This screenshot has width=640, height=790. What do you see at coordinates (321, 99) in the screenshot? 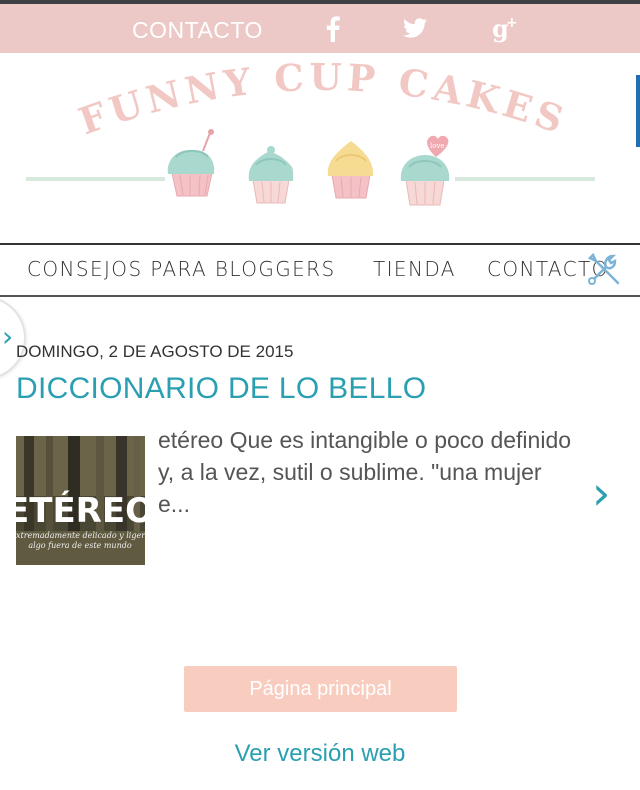
I see `logo-text: FUNNY CUP CAKES` at bounding box center [321, 99].